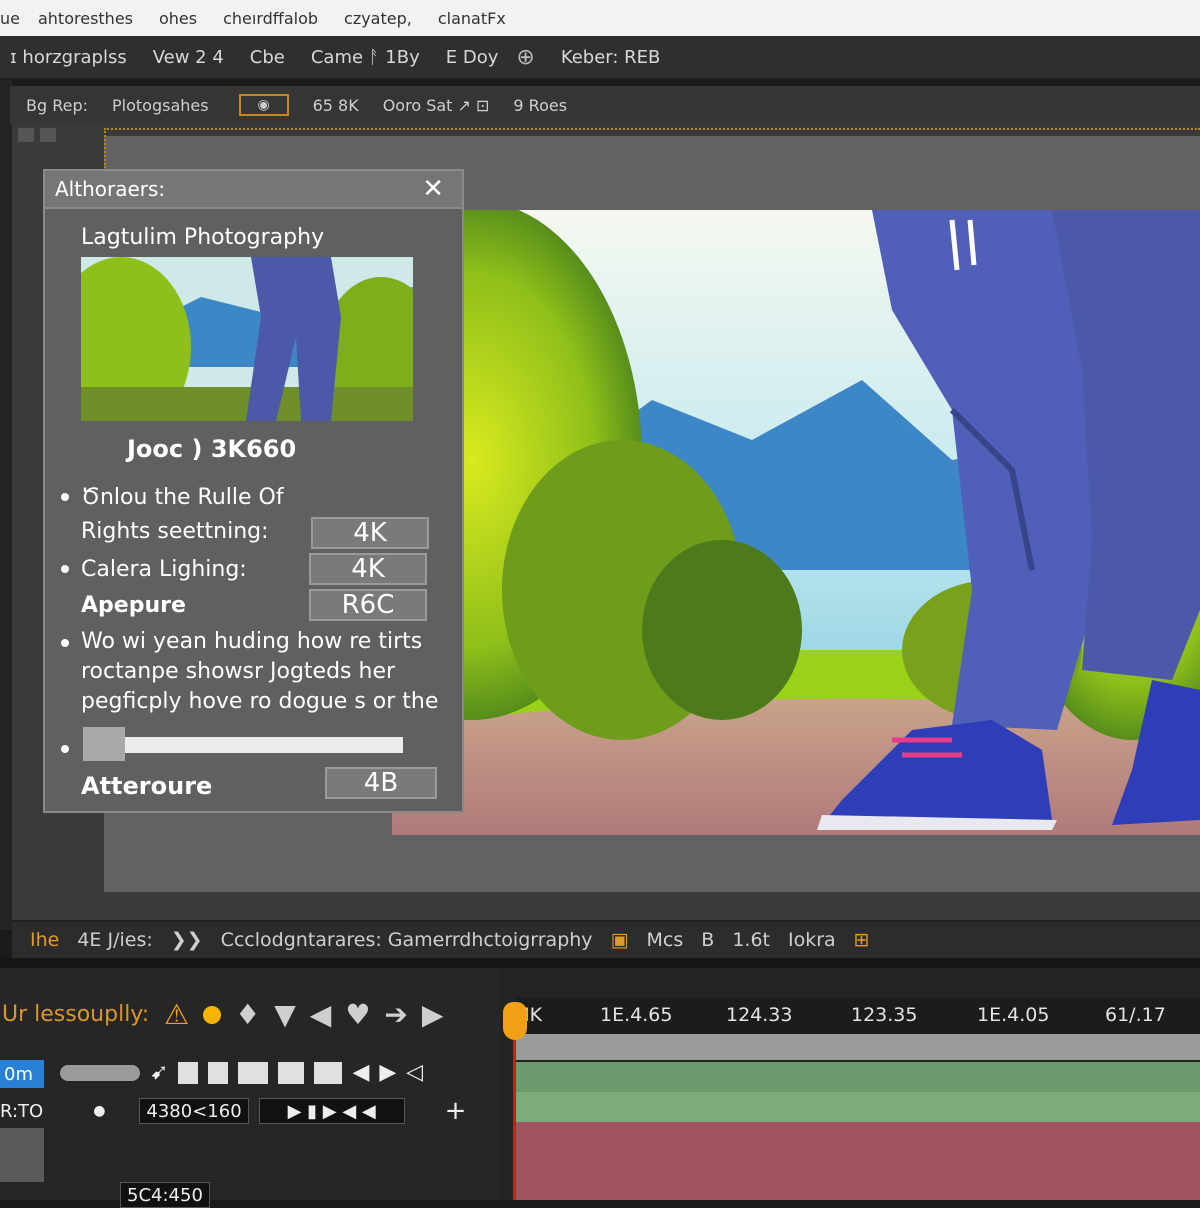 The image size is (1200, 1208). I want to click on menu-item: ue, so click(10, 18).